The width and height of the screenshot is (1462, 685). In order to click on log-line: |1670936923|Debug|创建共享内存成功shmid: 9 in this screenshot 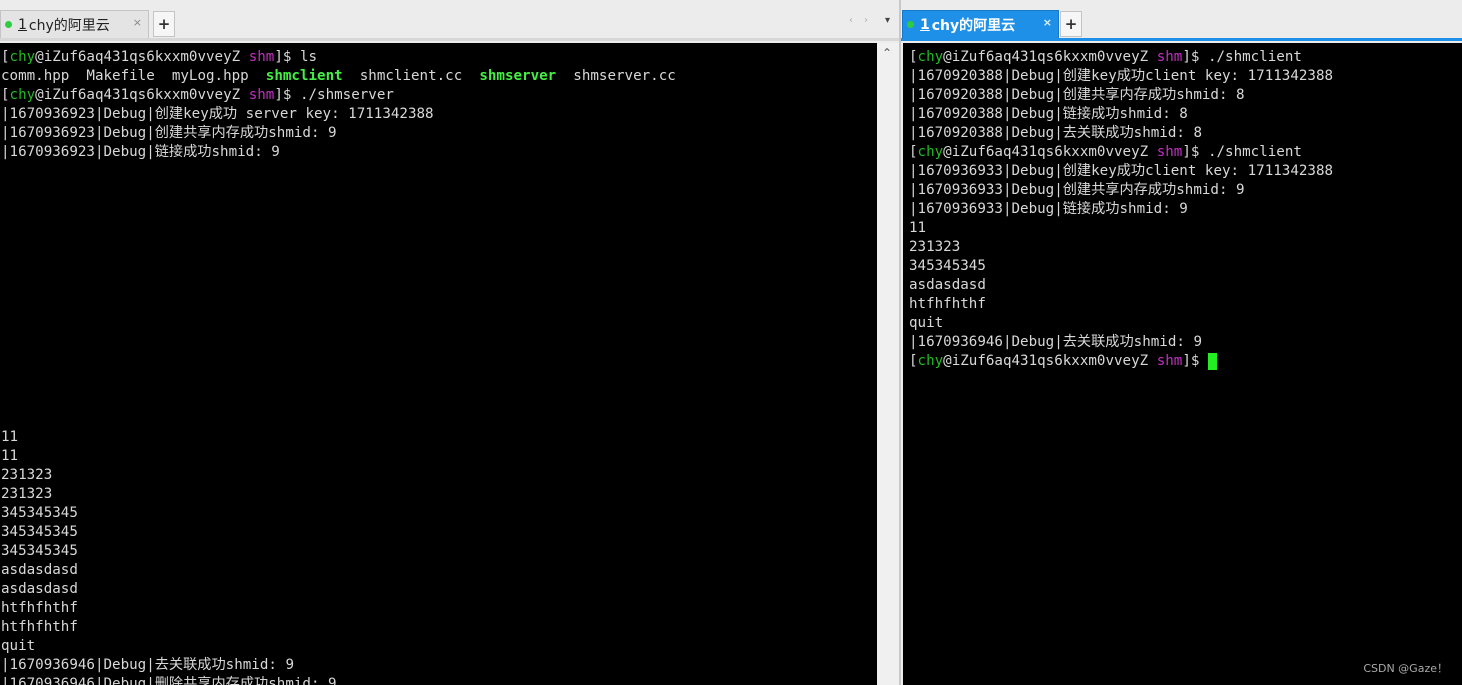, I will do `click(169, 133)`.